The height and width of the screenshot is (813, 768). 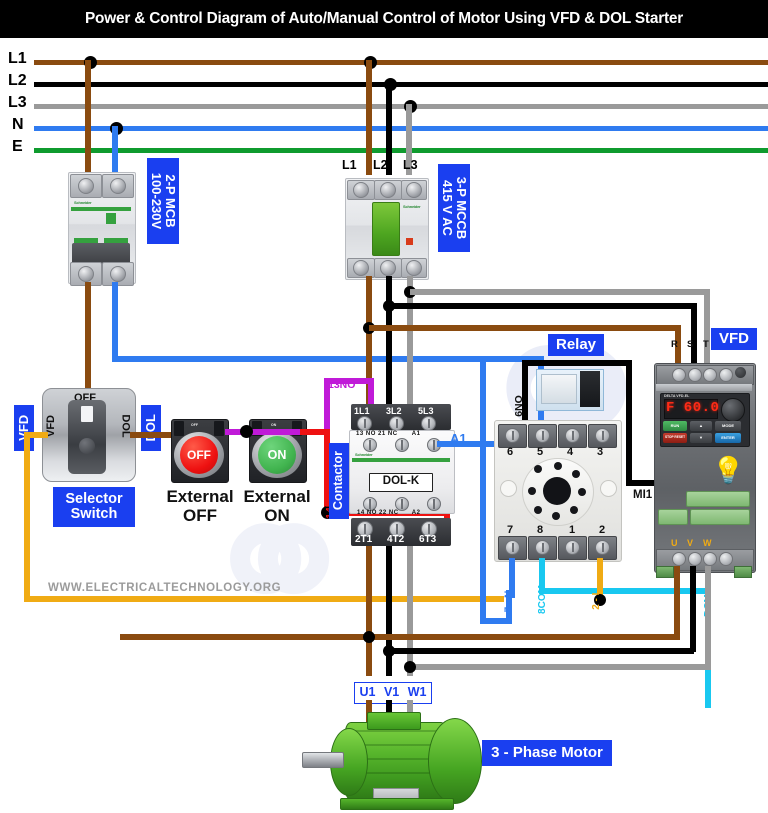 What do you see at coordinates (393, 513) in the screenshot?
I see `contactor-aux-nc2: NC` at bounding box center [393, 513].